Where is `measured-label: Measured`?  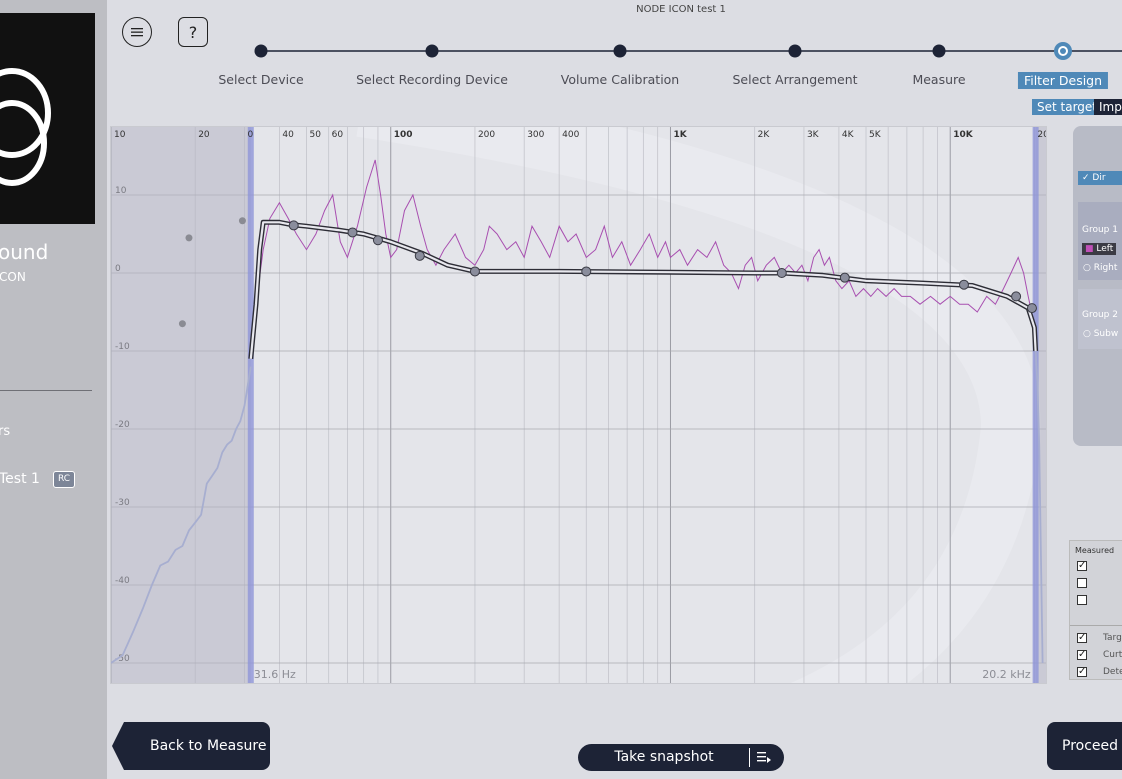 measured-label: Measured is located at coordinates (1095, 550).